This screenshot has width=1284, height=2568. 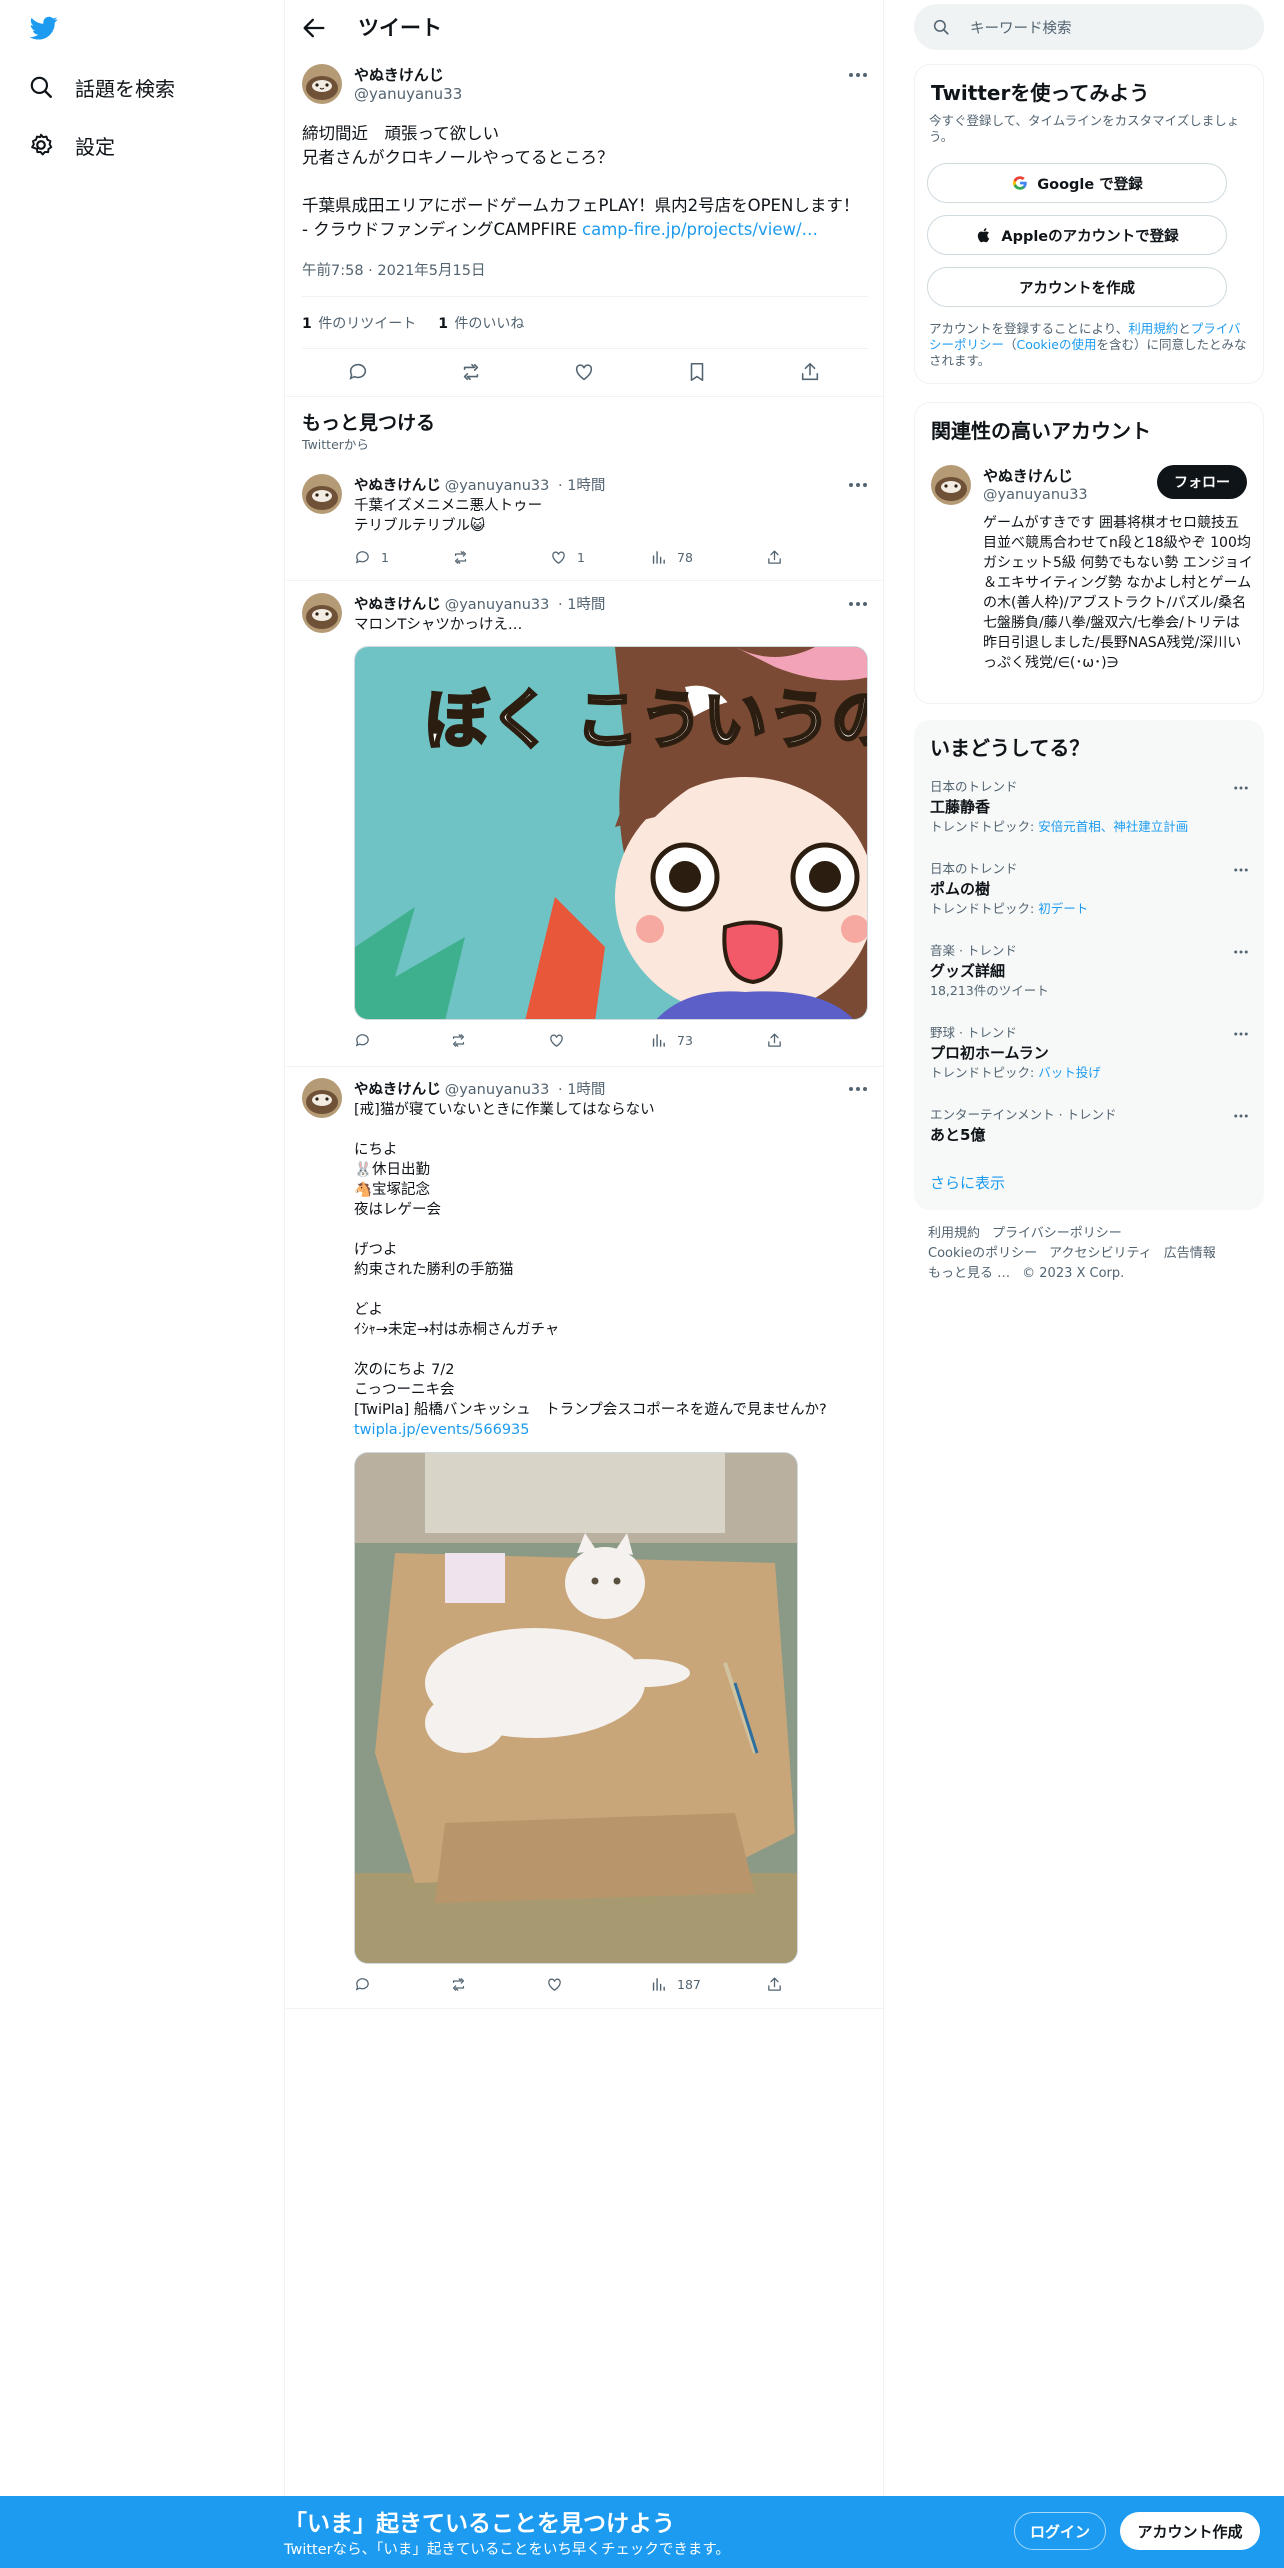 I want to click on cat-photo-image, so click(x=576, y=1708).